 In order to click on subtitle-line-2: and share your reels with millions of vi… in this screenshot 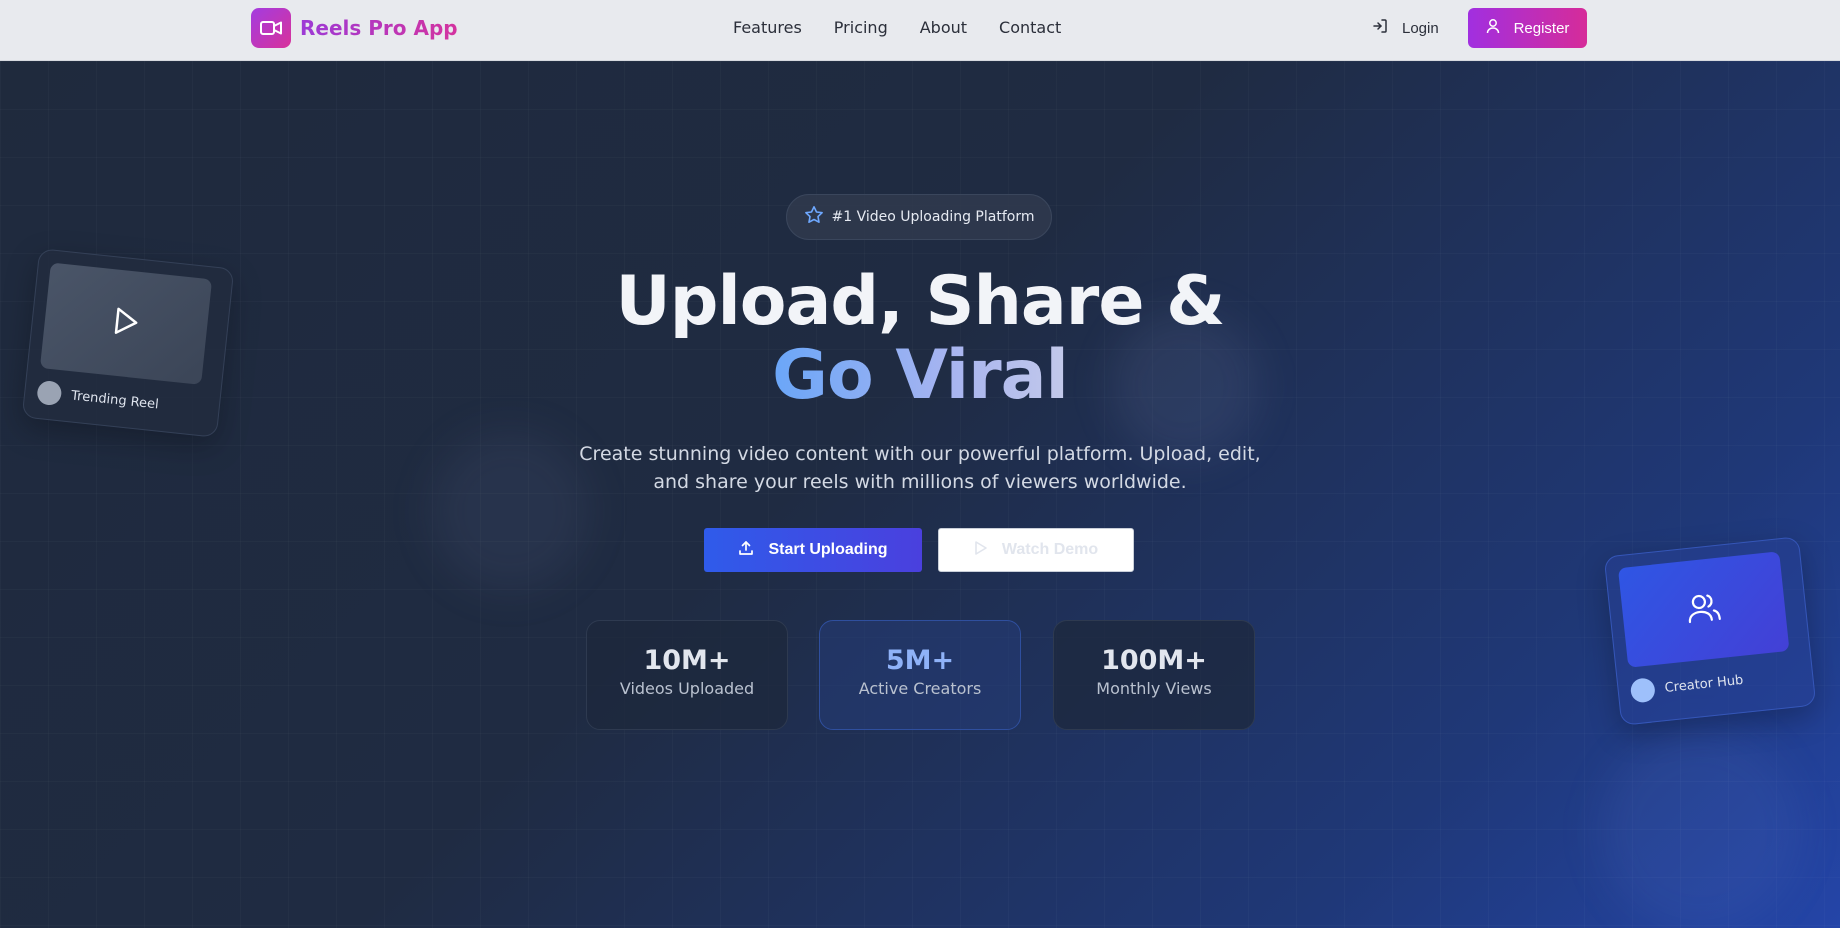, I will do `click(920, 482)`.